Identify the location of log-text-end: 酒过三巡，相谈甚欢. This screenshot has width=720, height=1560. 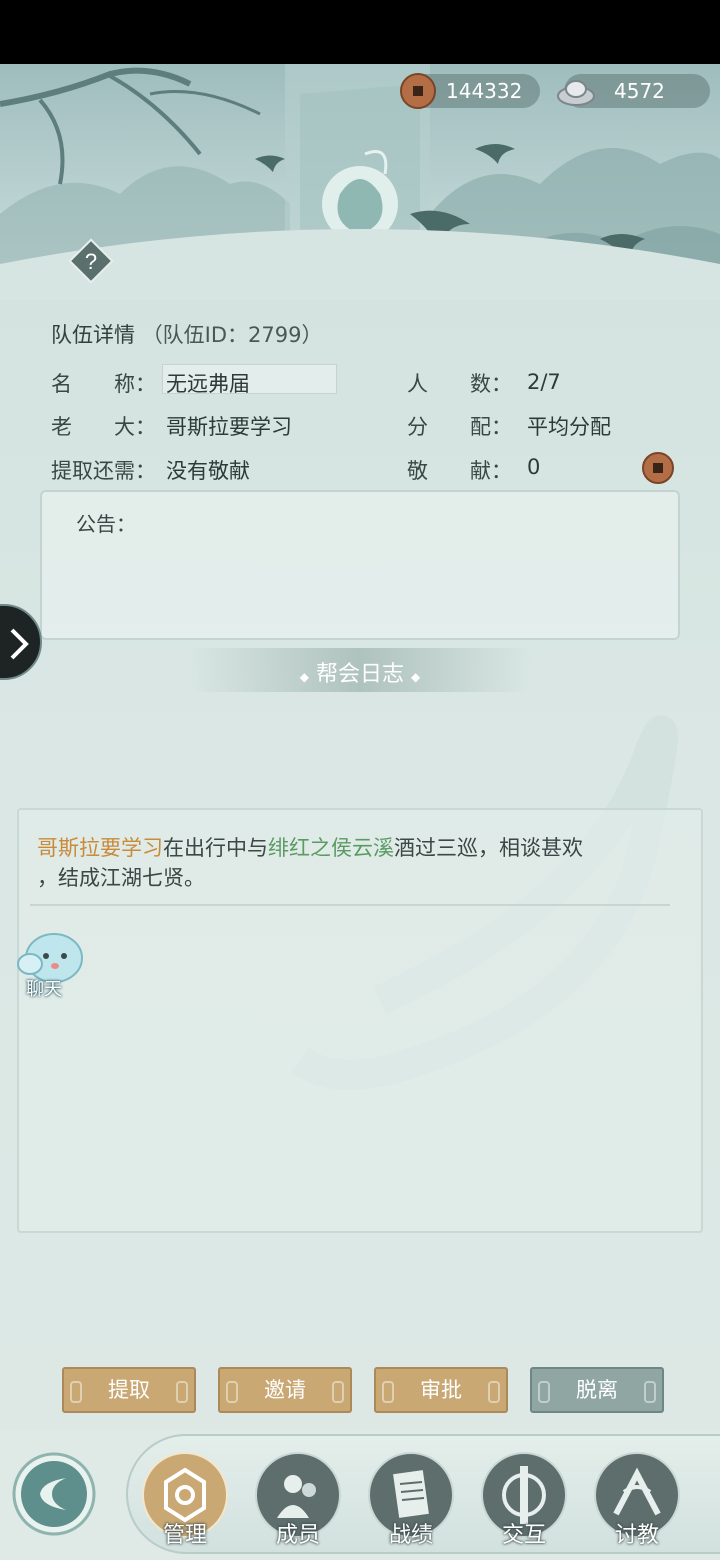
(488, 848).